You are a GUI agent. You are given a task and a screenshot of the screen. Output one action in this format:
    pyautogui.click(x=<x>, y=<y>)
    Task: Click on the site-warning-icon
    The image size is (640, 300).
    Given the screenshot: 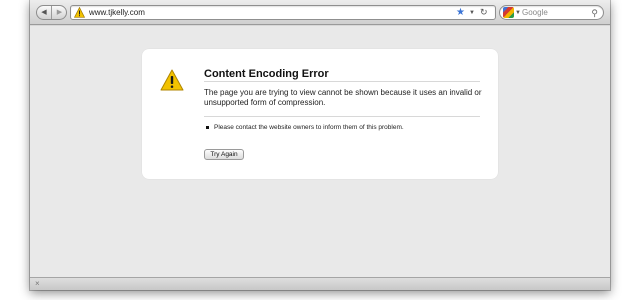 What is the action you would take?
    pyautogui.click(x=79, y=12)
    